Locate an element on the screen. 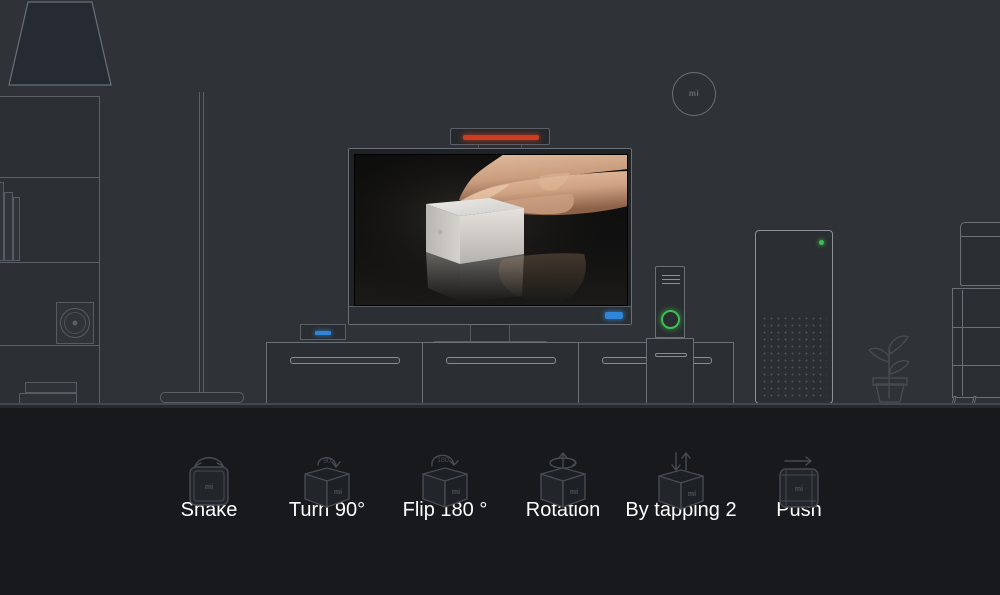  lamp-base is located at coordinates (202, 397).